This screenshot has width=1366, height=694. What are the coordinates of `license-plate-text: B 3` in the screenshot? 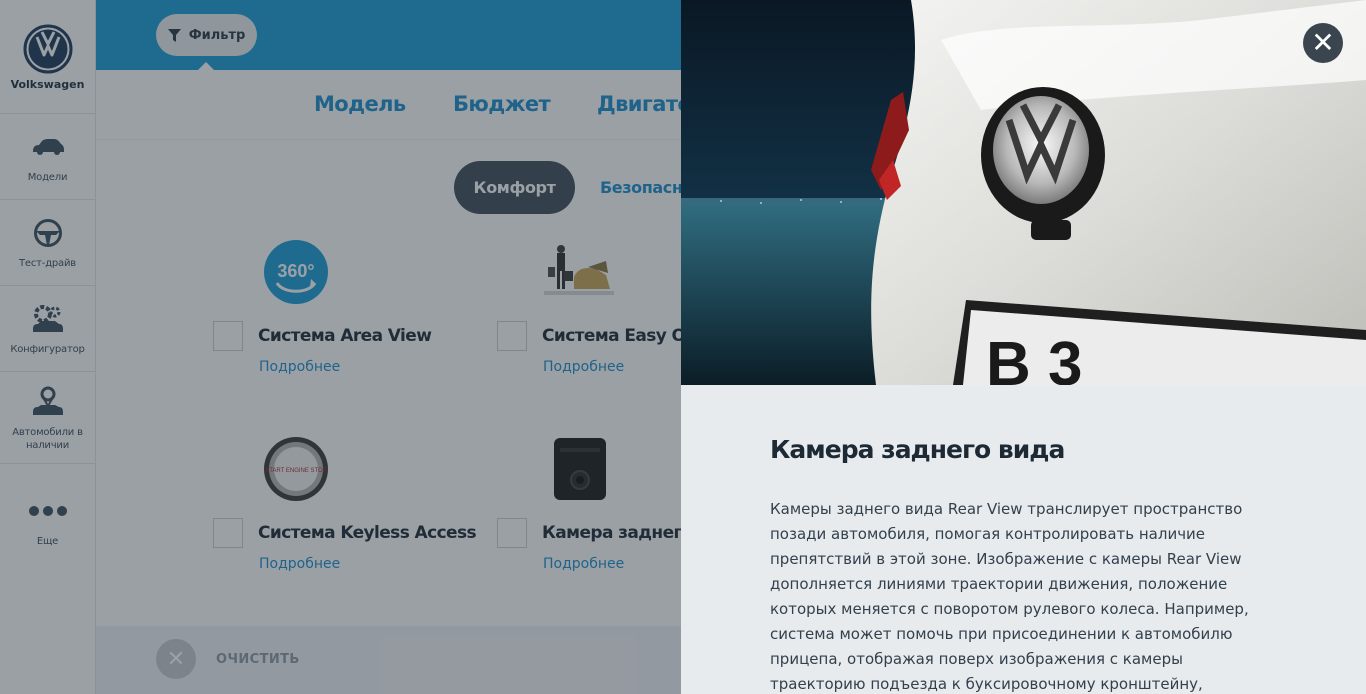 It's located at (1034, 357).